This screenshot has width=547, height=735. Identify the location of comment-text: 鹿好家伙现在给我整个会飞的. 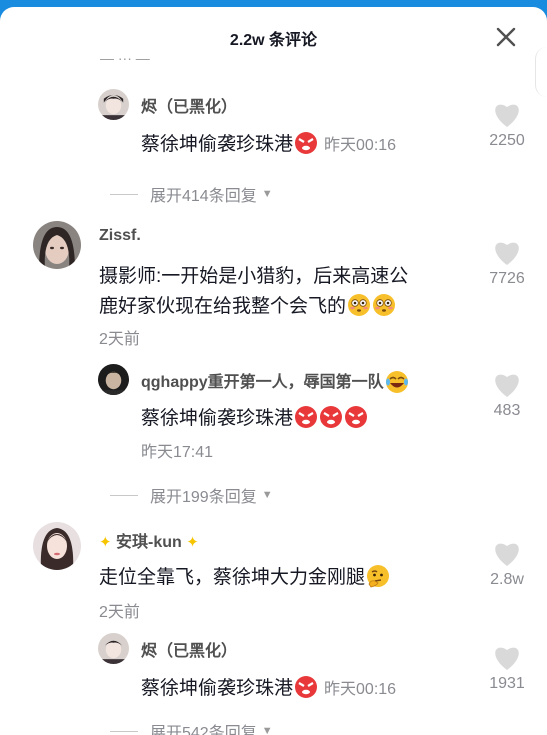
(247, 306).